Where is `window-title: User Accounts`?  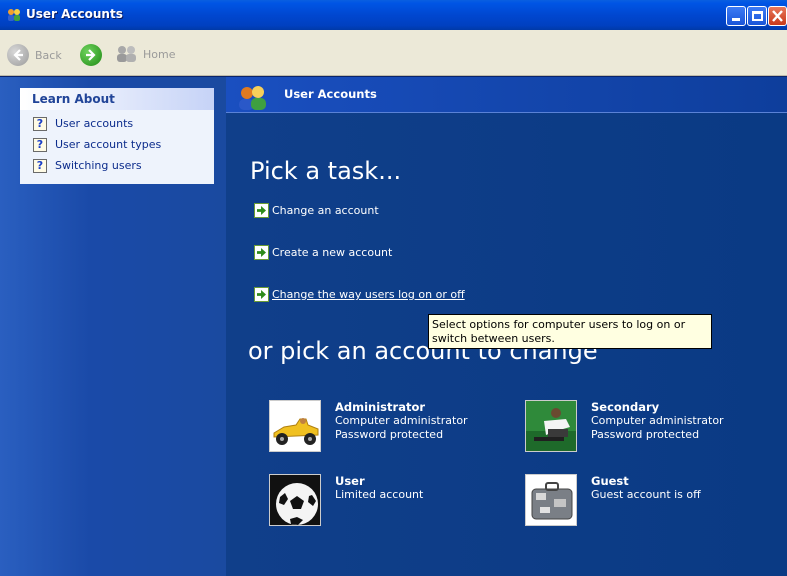
window-title: User Accounts is located at coordinates (74, 14).